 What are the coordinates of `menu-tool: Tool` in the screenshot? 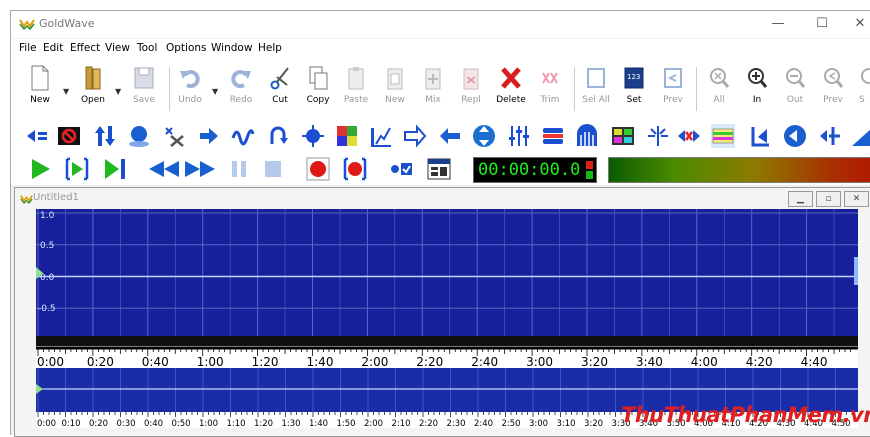 It's located at (147, 48).